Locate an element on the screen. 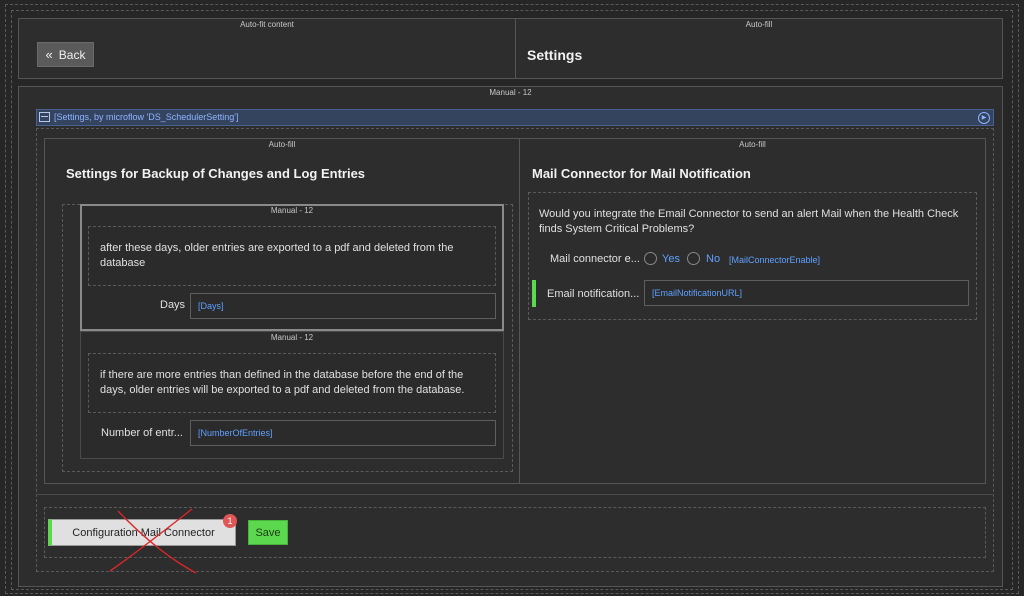 Image resolution: width=1024 pixels, height=596 pixels. days-input-value: [Days] is located at coordinates (211, 306).